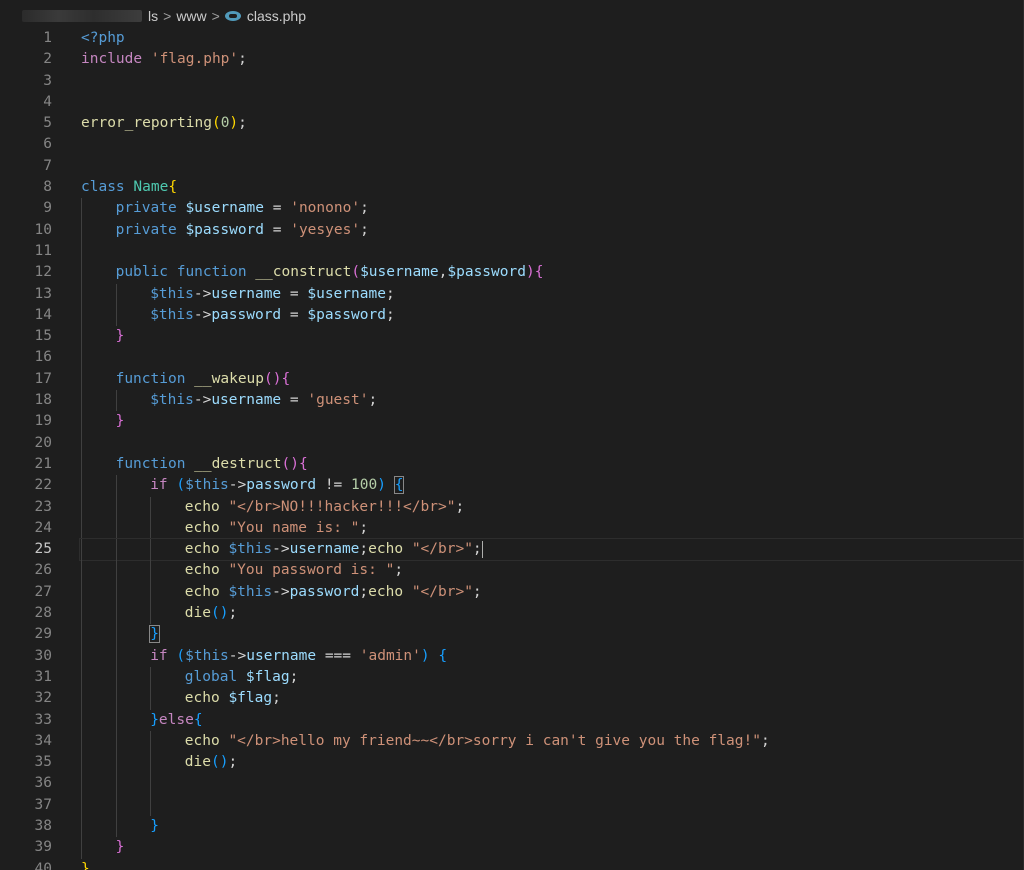 This screenshot has width=1024, height=870. I want to click on code-line: 5 error_reporting(0);, so click(512, 123).